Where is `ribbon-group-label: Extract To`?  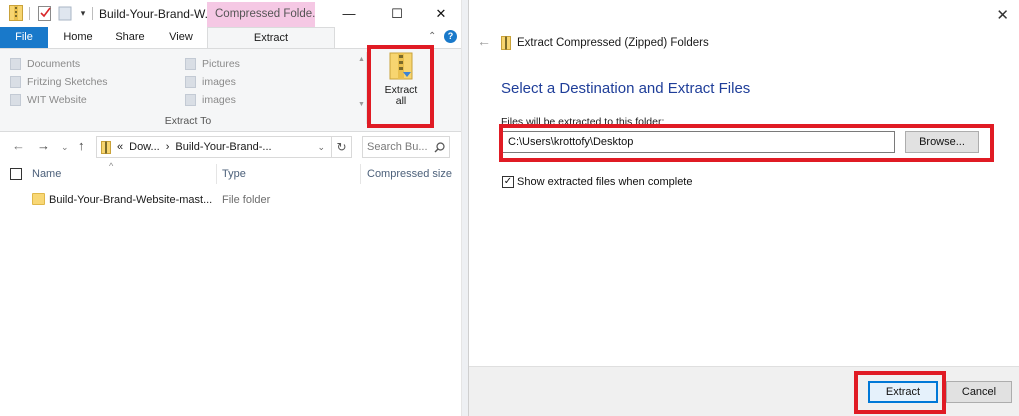
ribbon-group-label: Extract To is located at coordinates (188, 121).